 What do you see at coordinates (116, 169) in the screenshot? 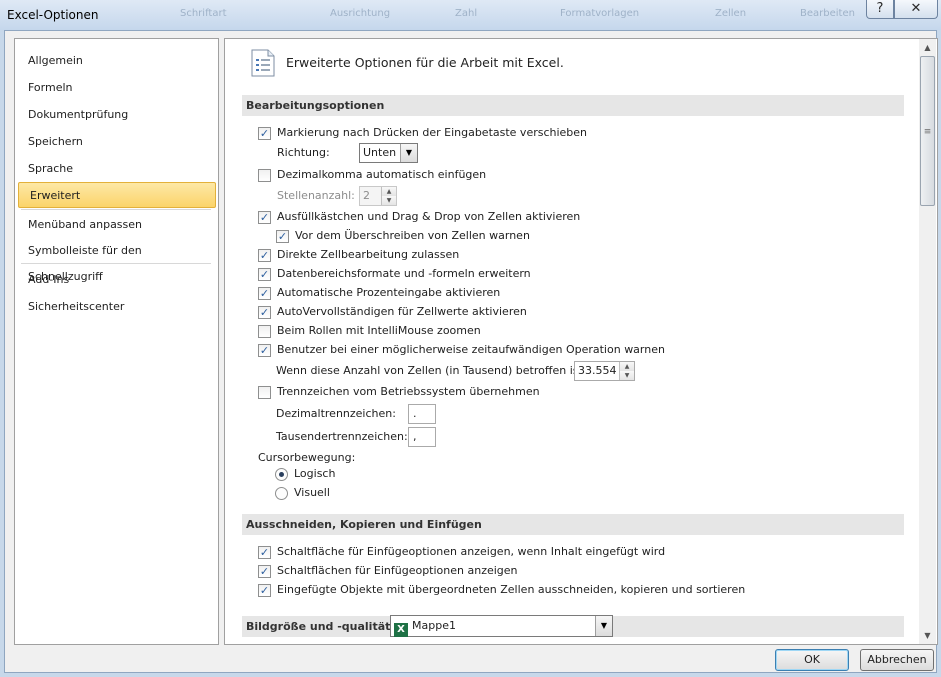
I see `nav-item-sprache: Sprache` at bounding box center [116, 169].